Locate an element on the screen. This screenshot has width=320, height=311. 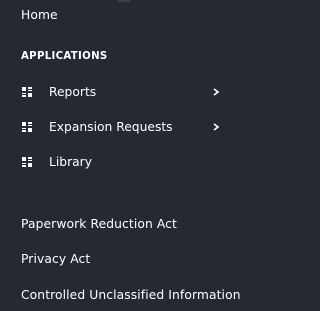
footer-link-paperwork-reduction-act: Paperwork Reduction Act is located at coordinates (99, 224).